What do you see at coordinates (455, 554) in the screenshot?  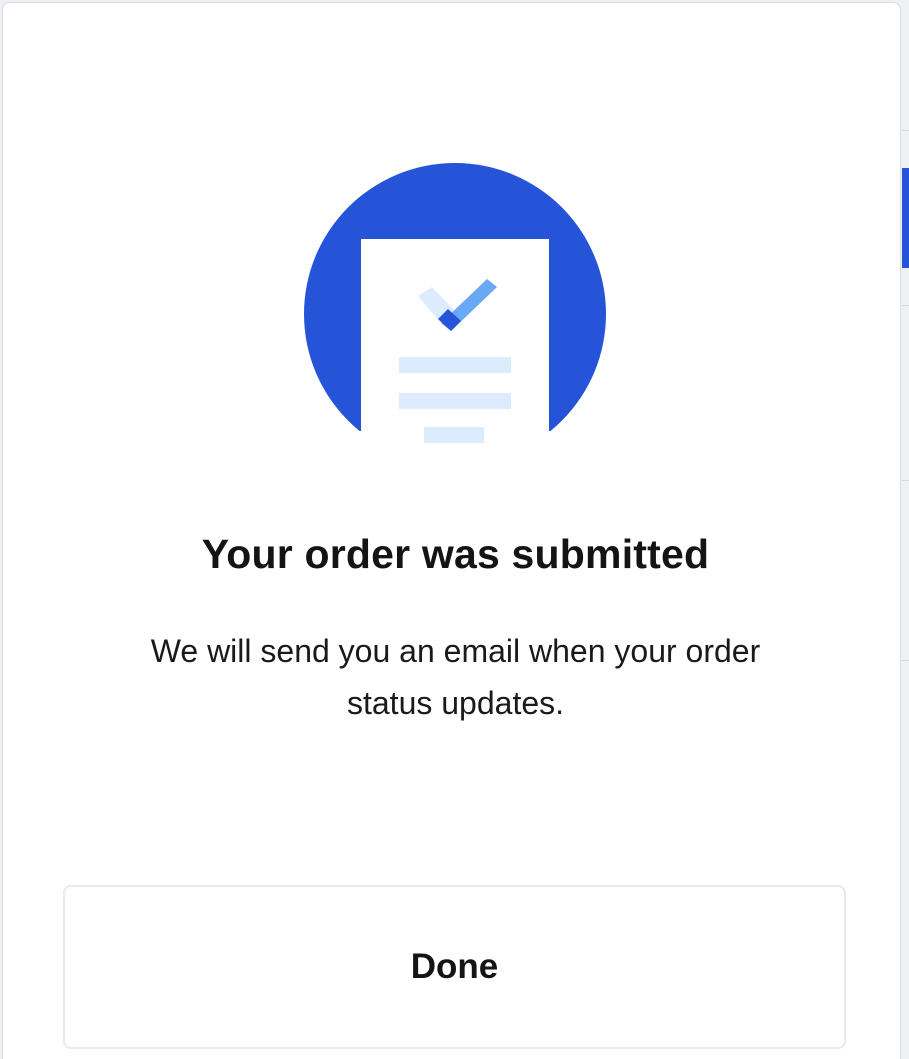 I see `dialog-title: Your order was submitted` at bounding box center [455, 554].